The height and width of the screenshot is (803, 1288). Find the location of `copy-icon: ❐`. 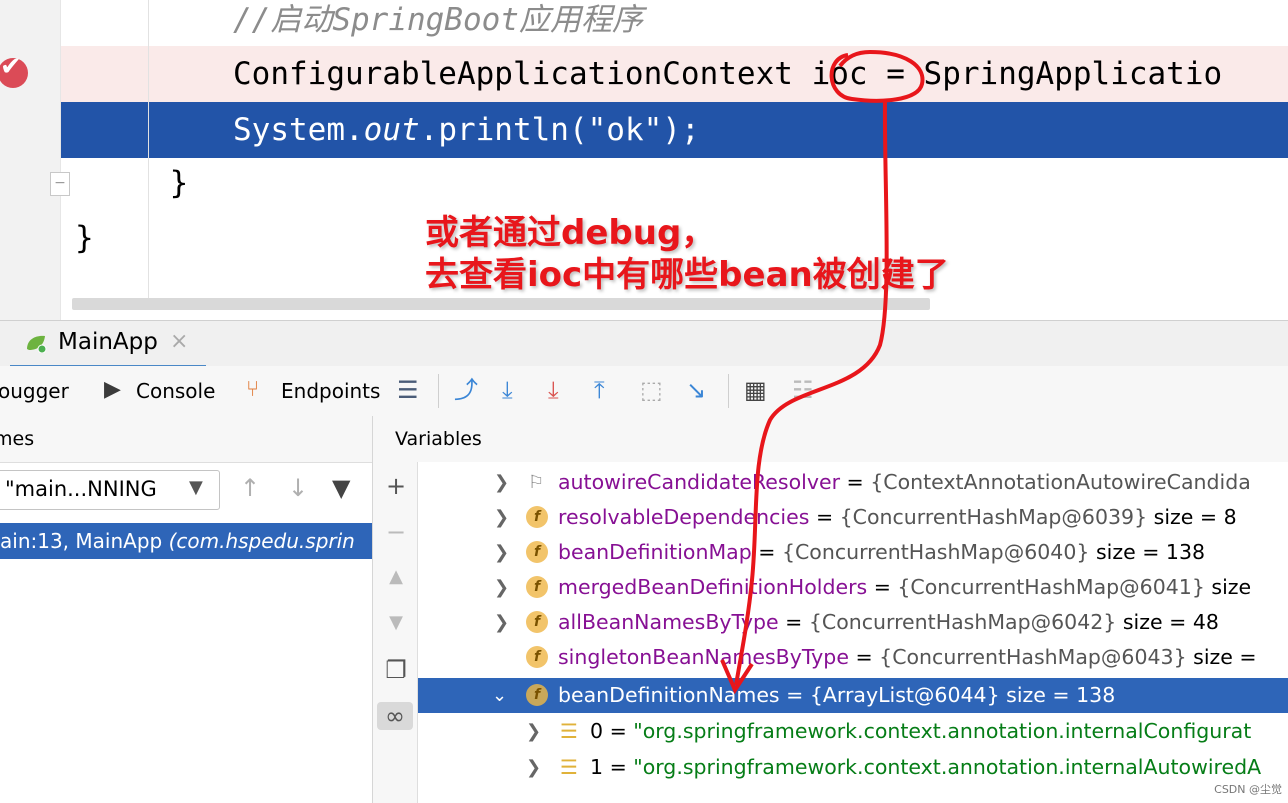

copy-icon: ❐ is located at coordinates (396, 670).